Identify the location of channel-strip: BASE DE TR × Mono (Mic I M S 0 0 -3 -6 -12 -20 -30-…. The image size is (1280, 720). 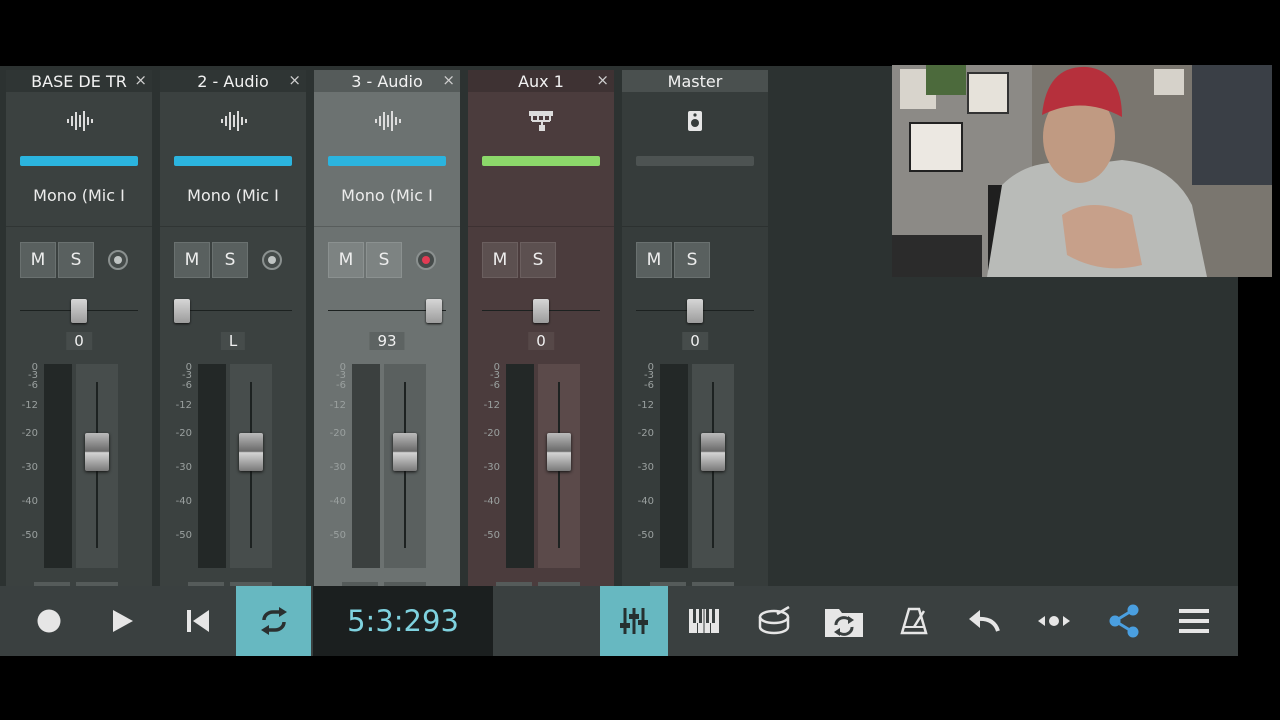
(79, 332).